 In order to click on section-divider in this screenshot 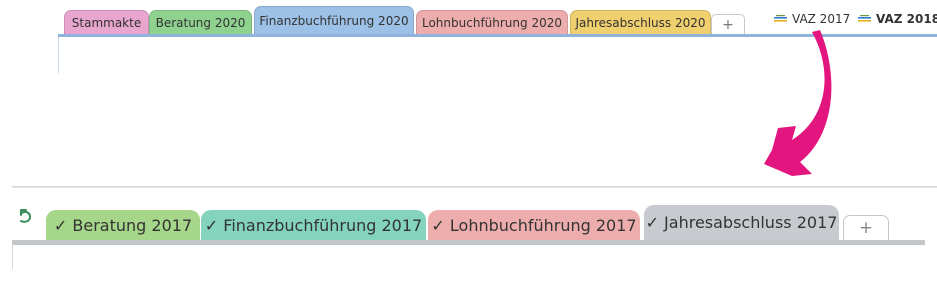, I will do `click(474, 187)`.